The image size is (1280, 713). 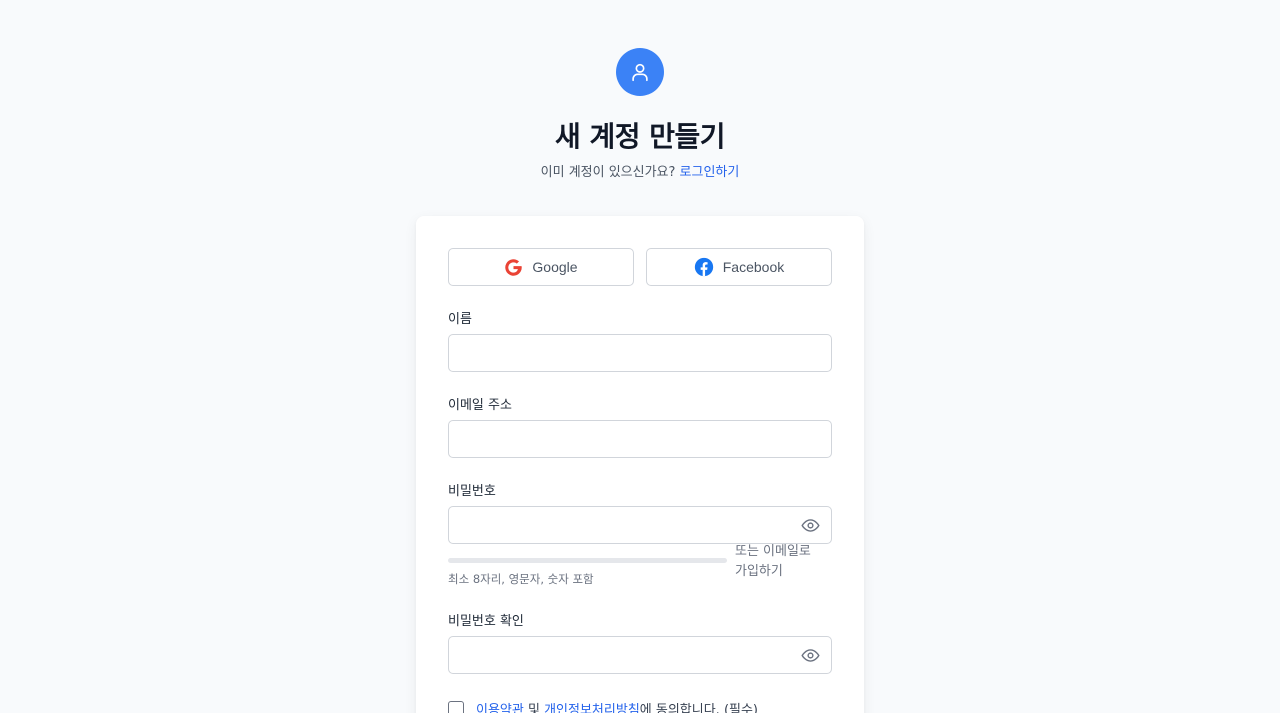 I want to click on name-label: 이름, so click(x=460, y=319).